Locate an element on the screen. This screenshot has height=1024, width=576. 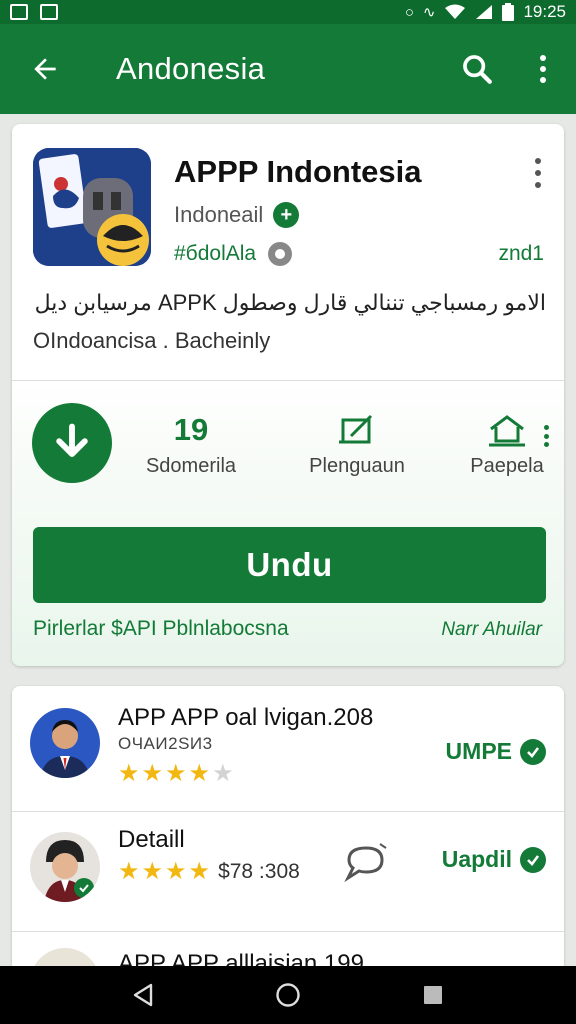
app-bar: Andonesia is located at coordinates (288, 69).